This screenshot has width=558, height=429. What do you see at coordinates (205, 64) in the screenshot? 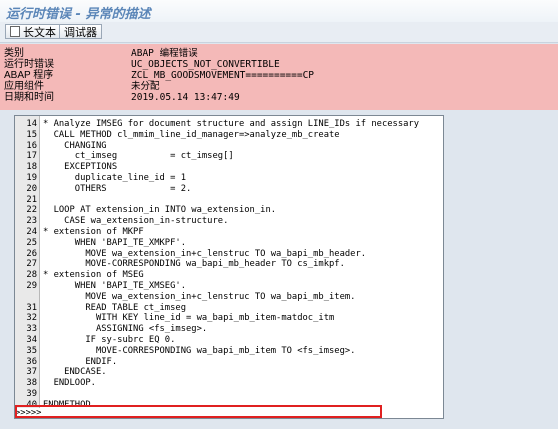
I see `info-value: UC_OBJECTS_NOT_CONVERTIBLE` at bounding box center [205, 64].